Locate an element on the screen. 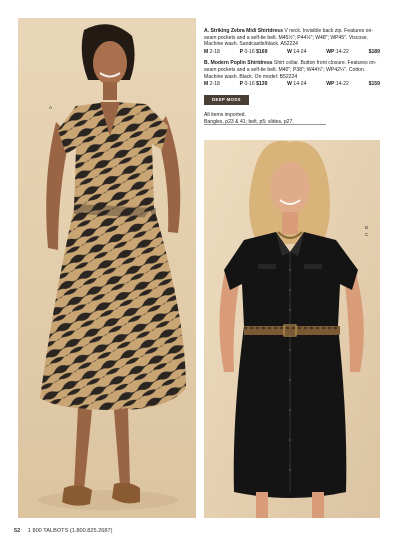  item-b-size-range: 14-22 is located at coordinates (342, 84).